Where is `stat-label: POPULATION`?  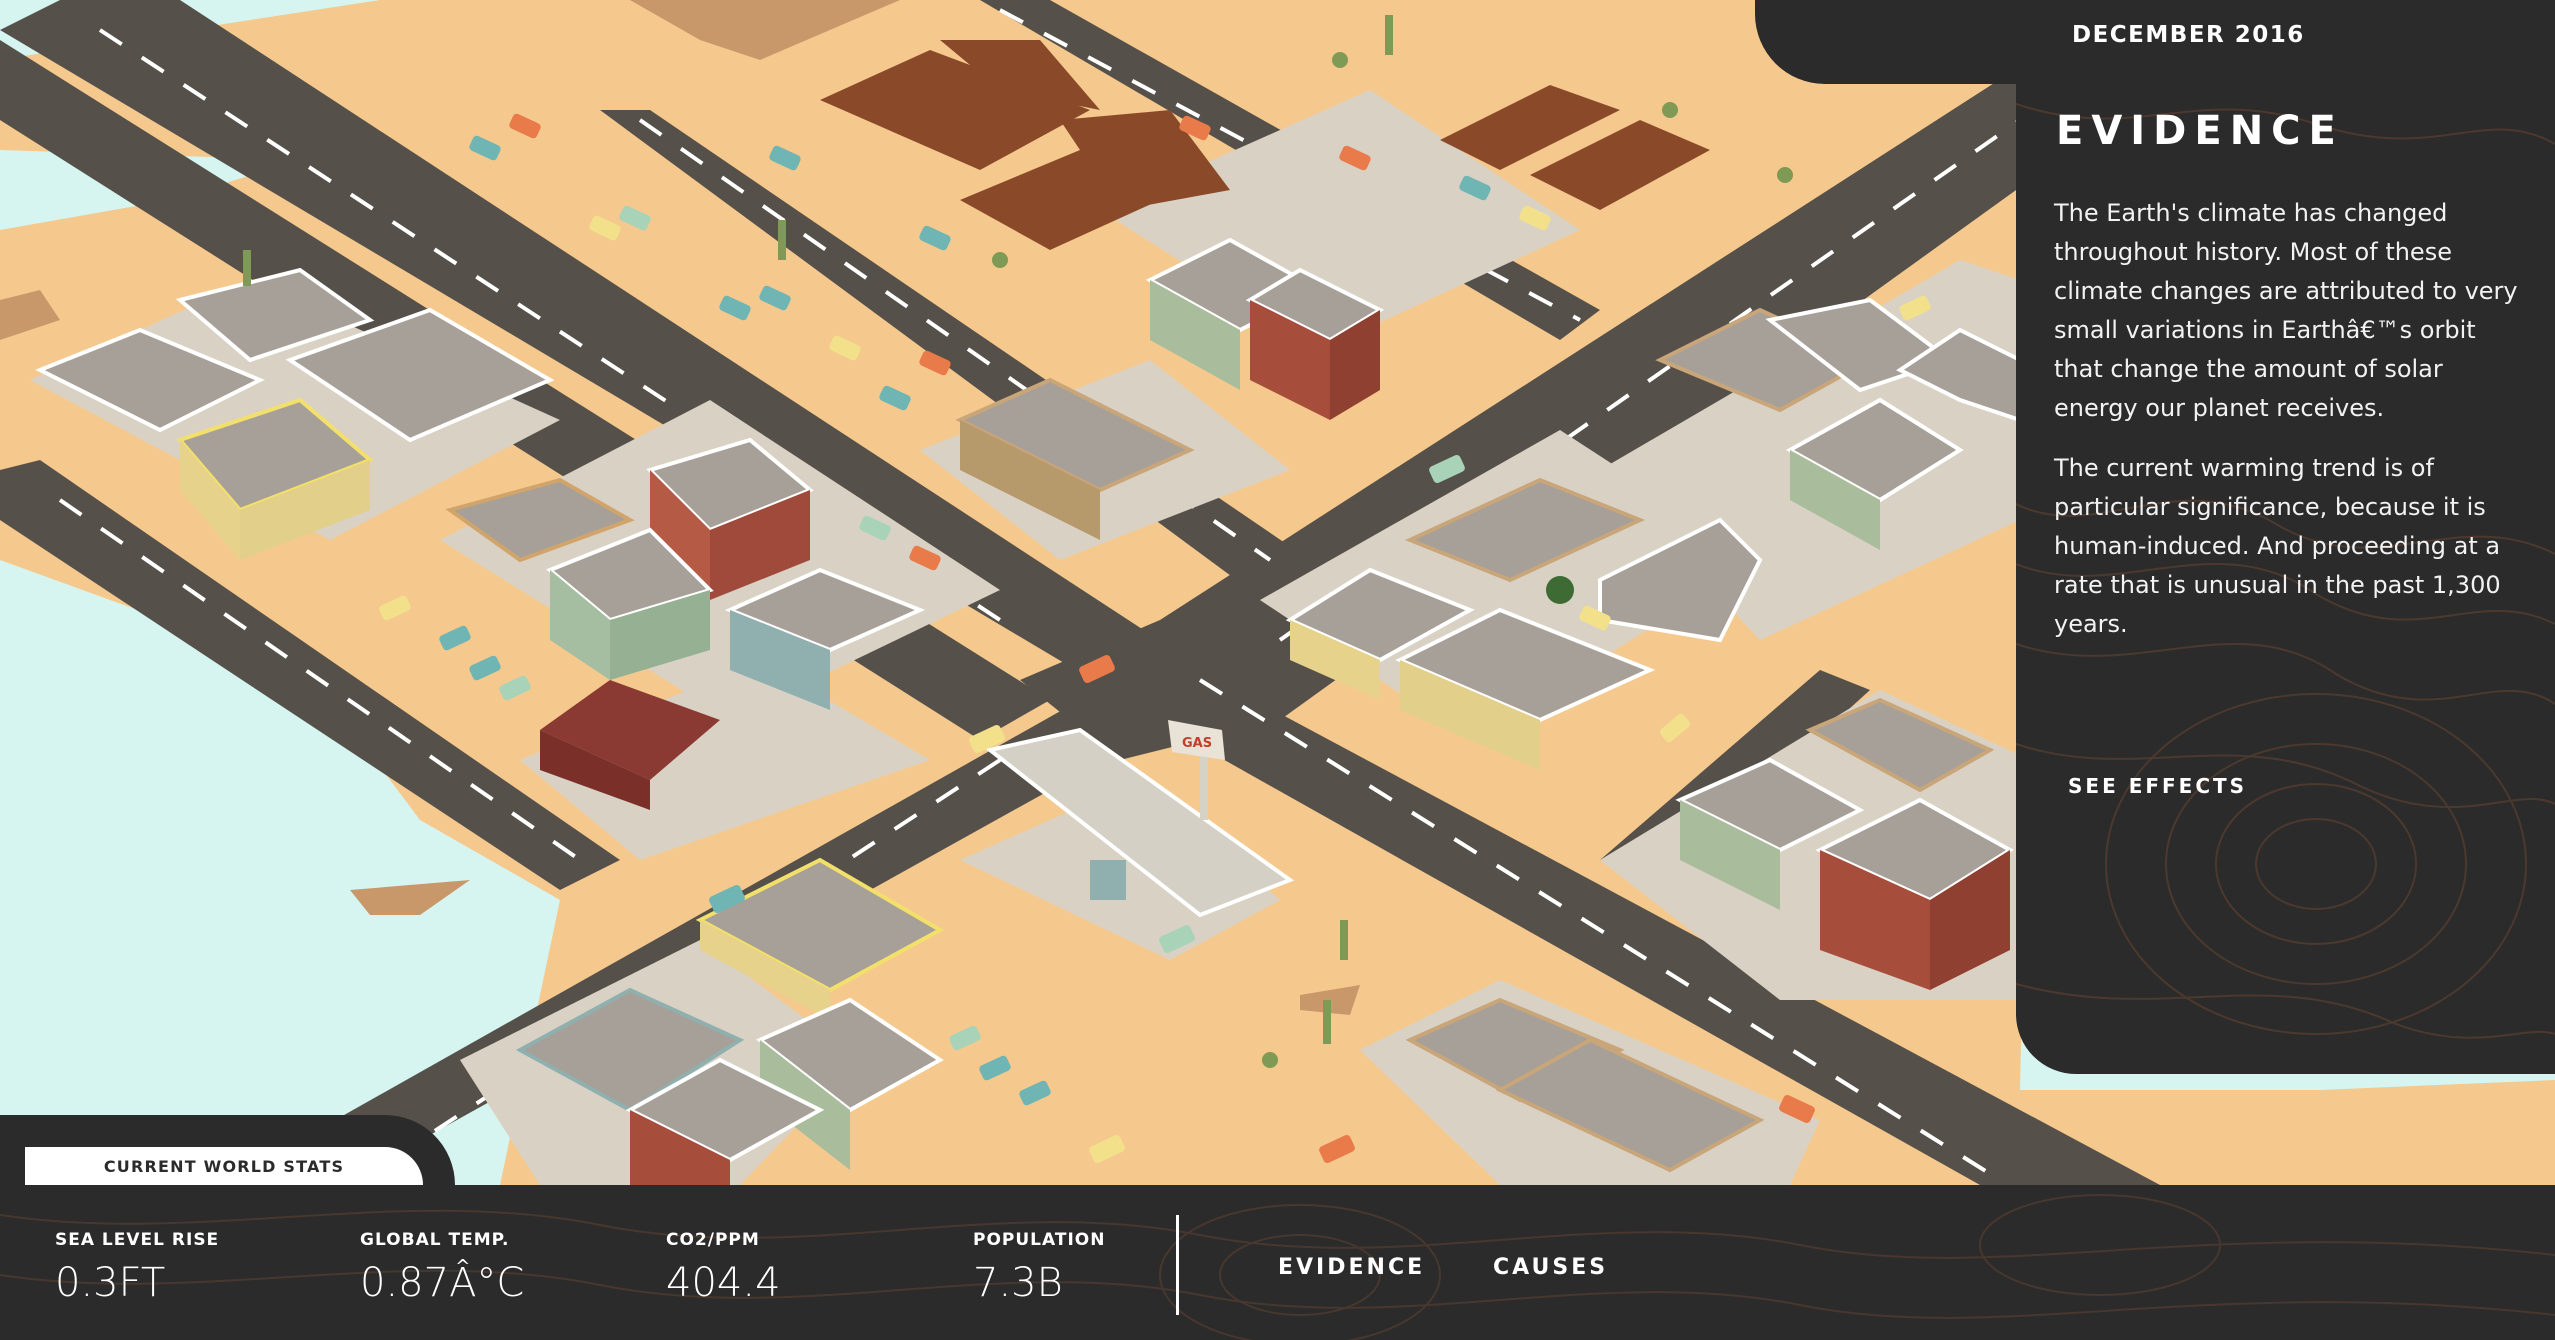 stat-label: POPULATION is located at coordinates (1039, 1240).